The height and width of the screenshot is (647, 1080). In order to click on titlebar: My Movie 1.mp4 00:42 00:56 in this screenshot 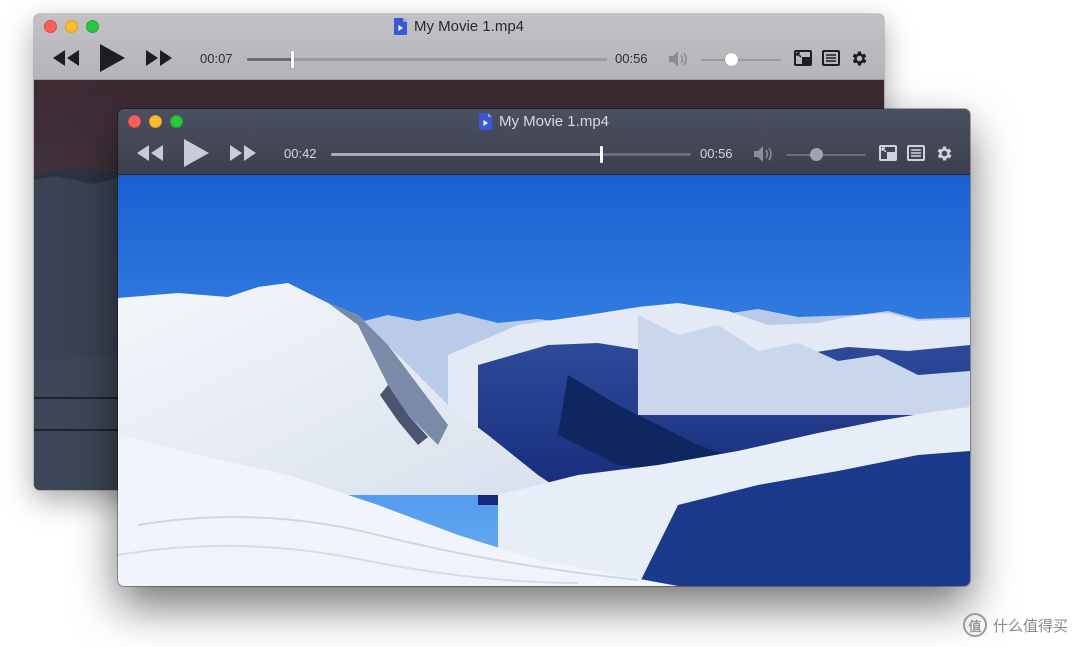, I will do `click(544, 142)`.